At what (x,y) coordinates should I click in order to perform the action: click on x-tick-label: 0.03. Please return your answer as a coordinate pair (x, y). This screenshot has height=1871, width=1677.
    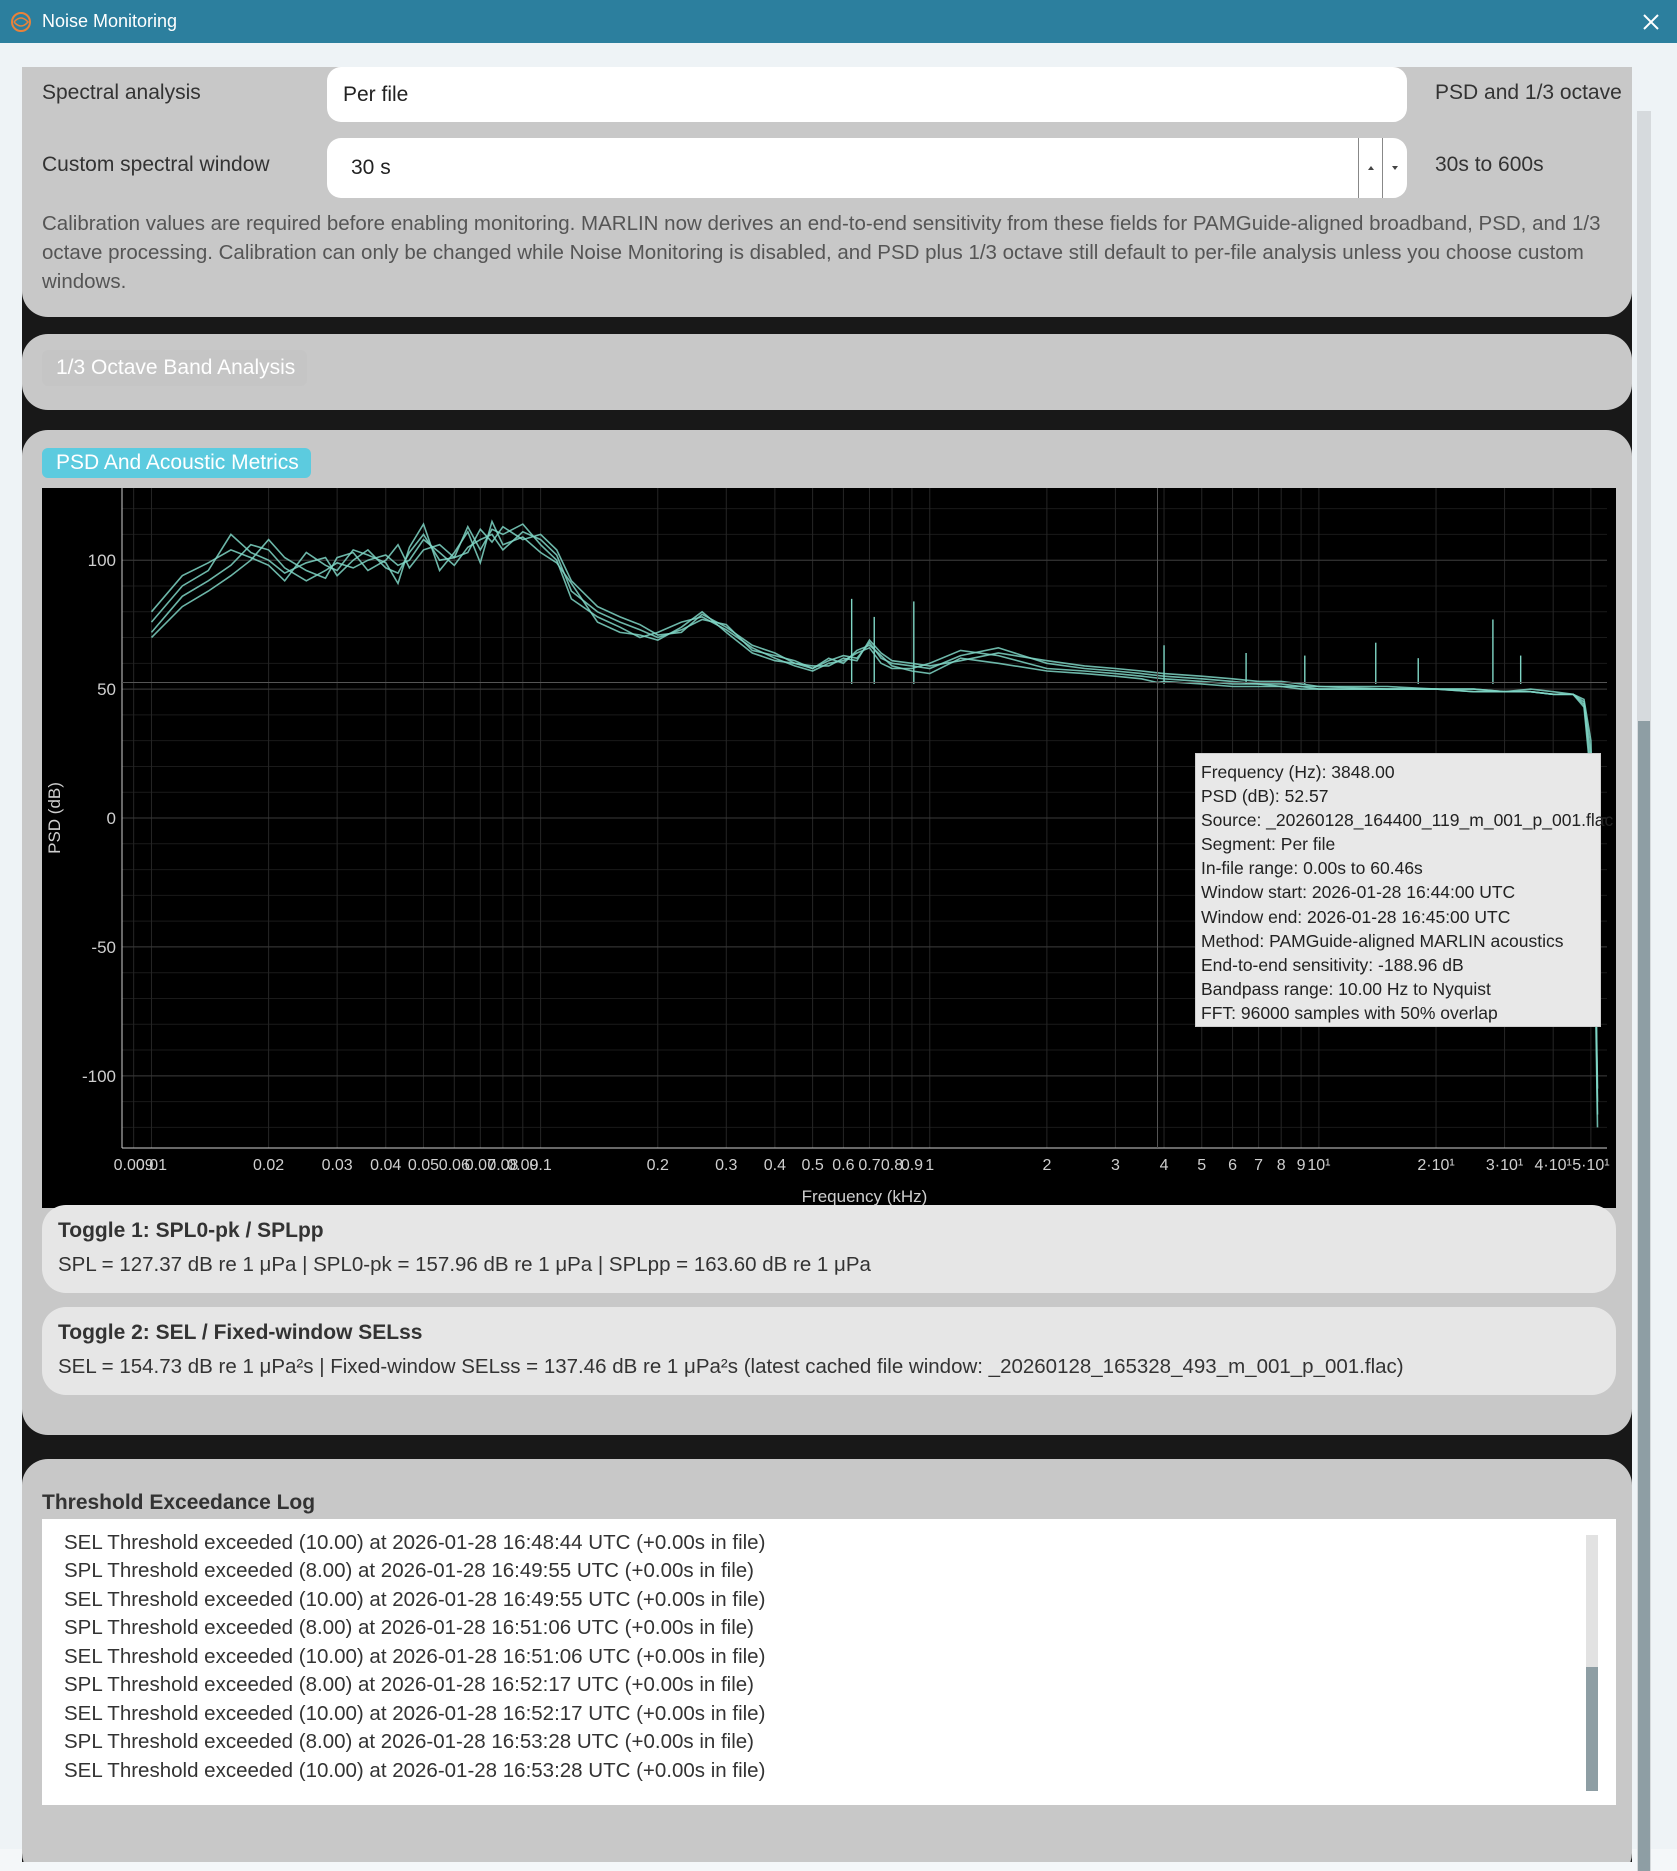
    Looking at the image, I should click on (337, 1165).